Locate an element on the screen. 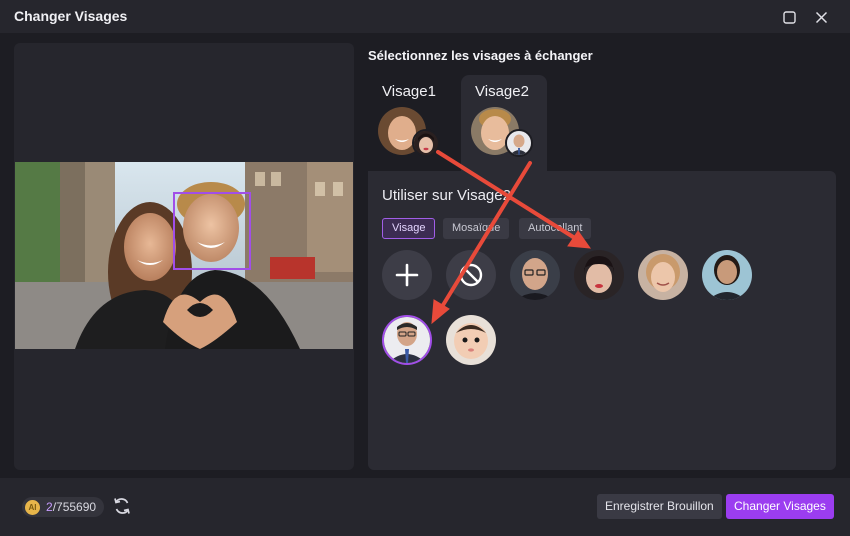 The width and height of the screenshot is (850, 536). chip-visage: Visage is located at coordinates (409, 228).